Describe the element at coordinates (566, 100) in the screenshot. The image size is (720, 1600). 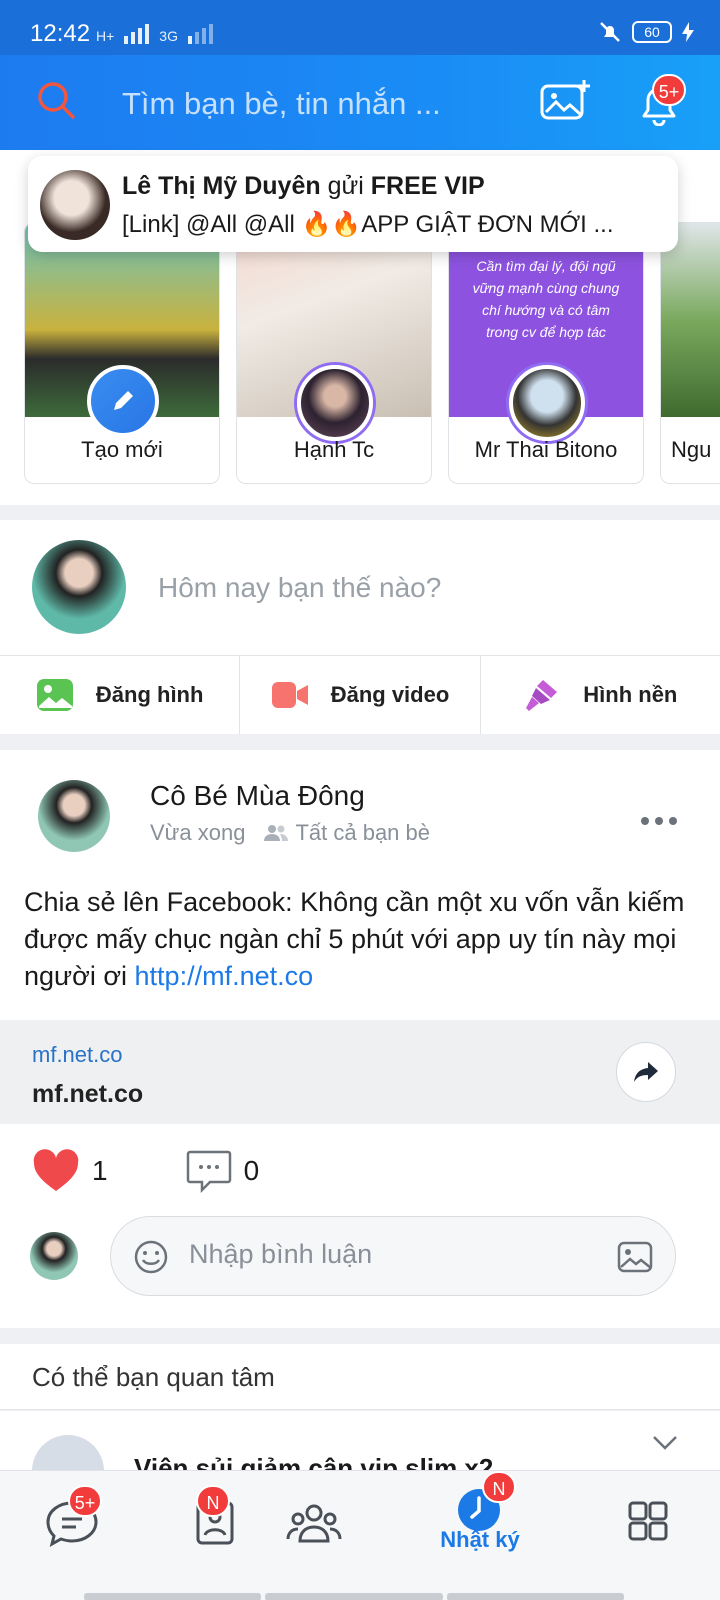
I see `add-photo-icon` at that location.